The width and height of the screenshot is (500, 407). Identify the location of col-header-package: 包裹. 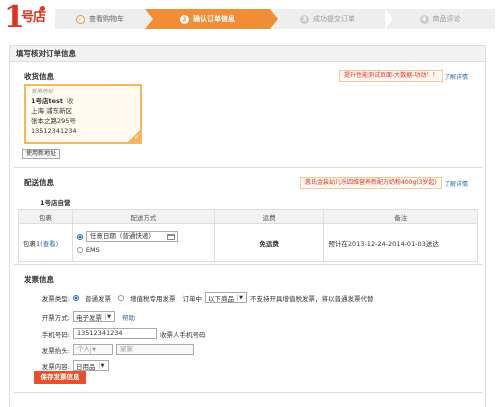
(45, 216).